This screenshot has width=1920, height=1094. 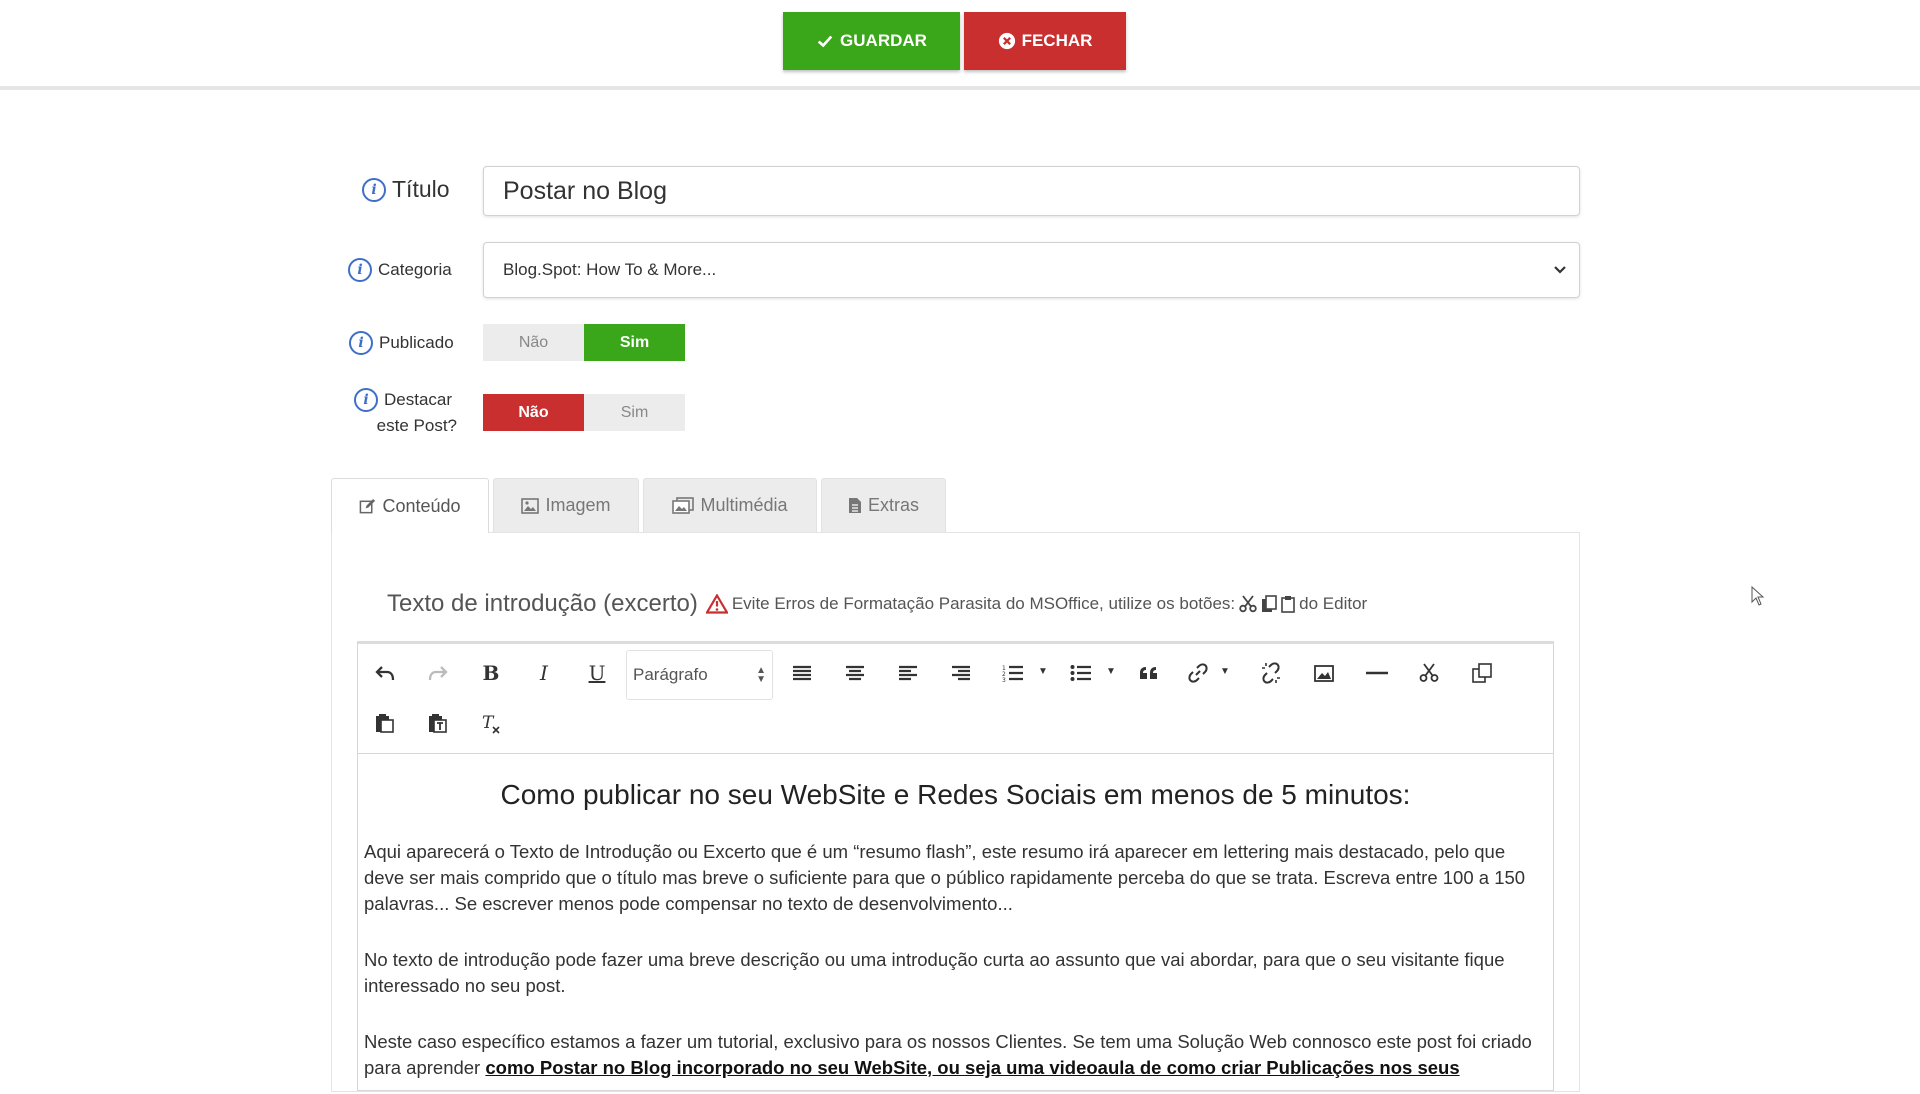 I want to click on quote-icon, so click(x=1148, y=673).